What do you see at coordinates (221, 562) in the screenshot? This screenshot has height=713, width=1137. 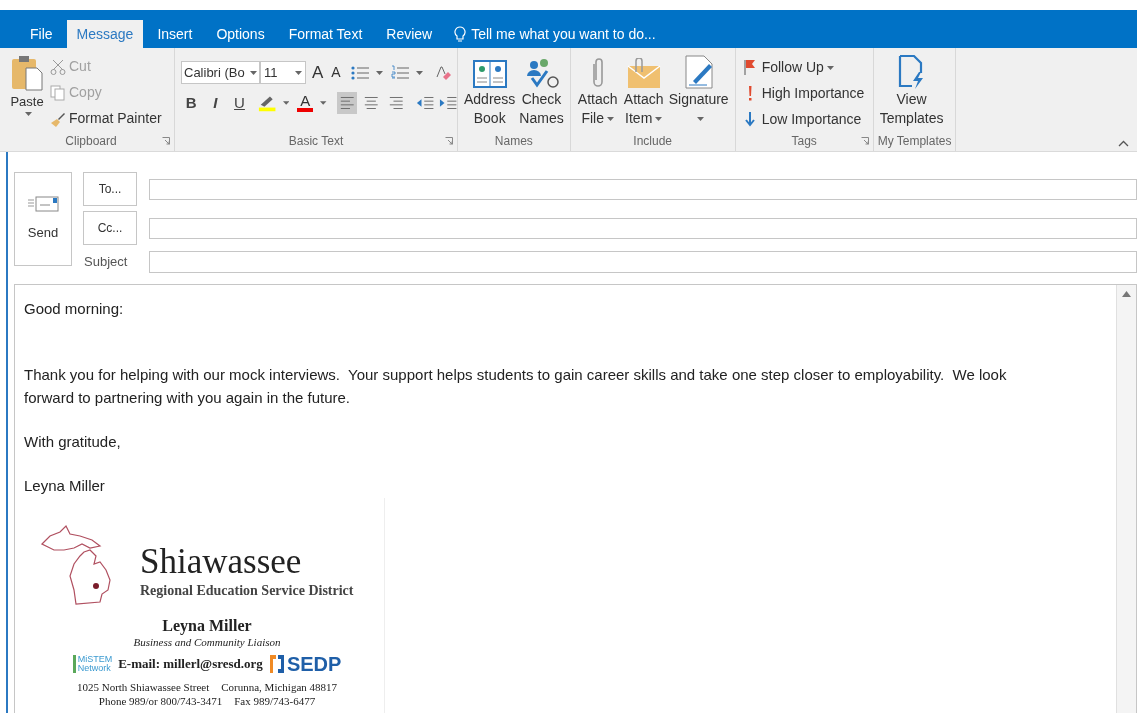 I see `organization-name: Shiawassee` at bounding box center [221, 562].